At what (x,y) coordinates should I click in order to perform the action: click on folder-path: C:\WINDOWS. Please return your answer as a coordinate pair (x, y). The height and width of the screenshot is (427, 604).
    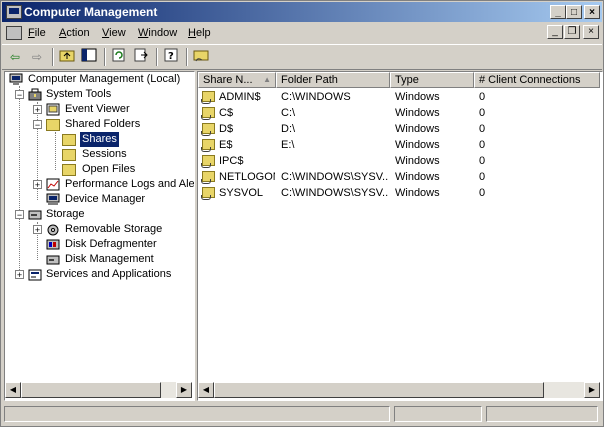
    Looking at the image, I should click on (316, 97).